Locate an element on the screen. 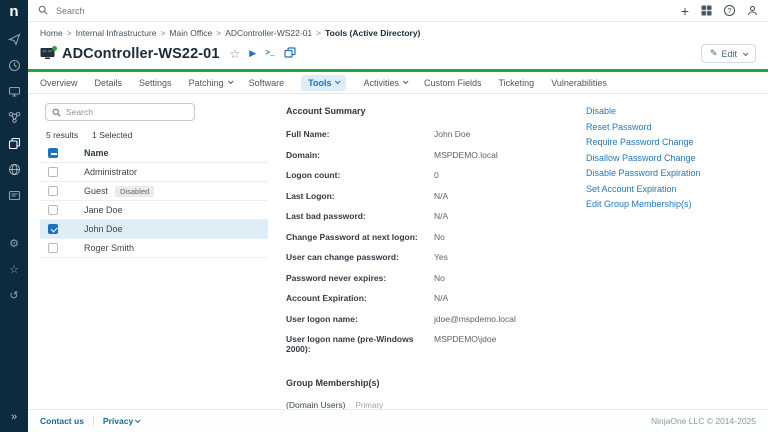  help-icon: ? is located at coordinates (729, 10).